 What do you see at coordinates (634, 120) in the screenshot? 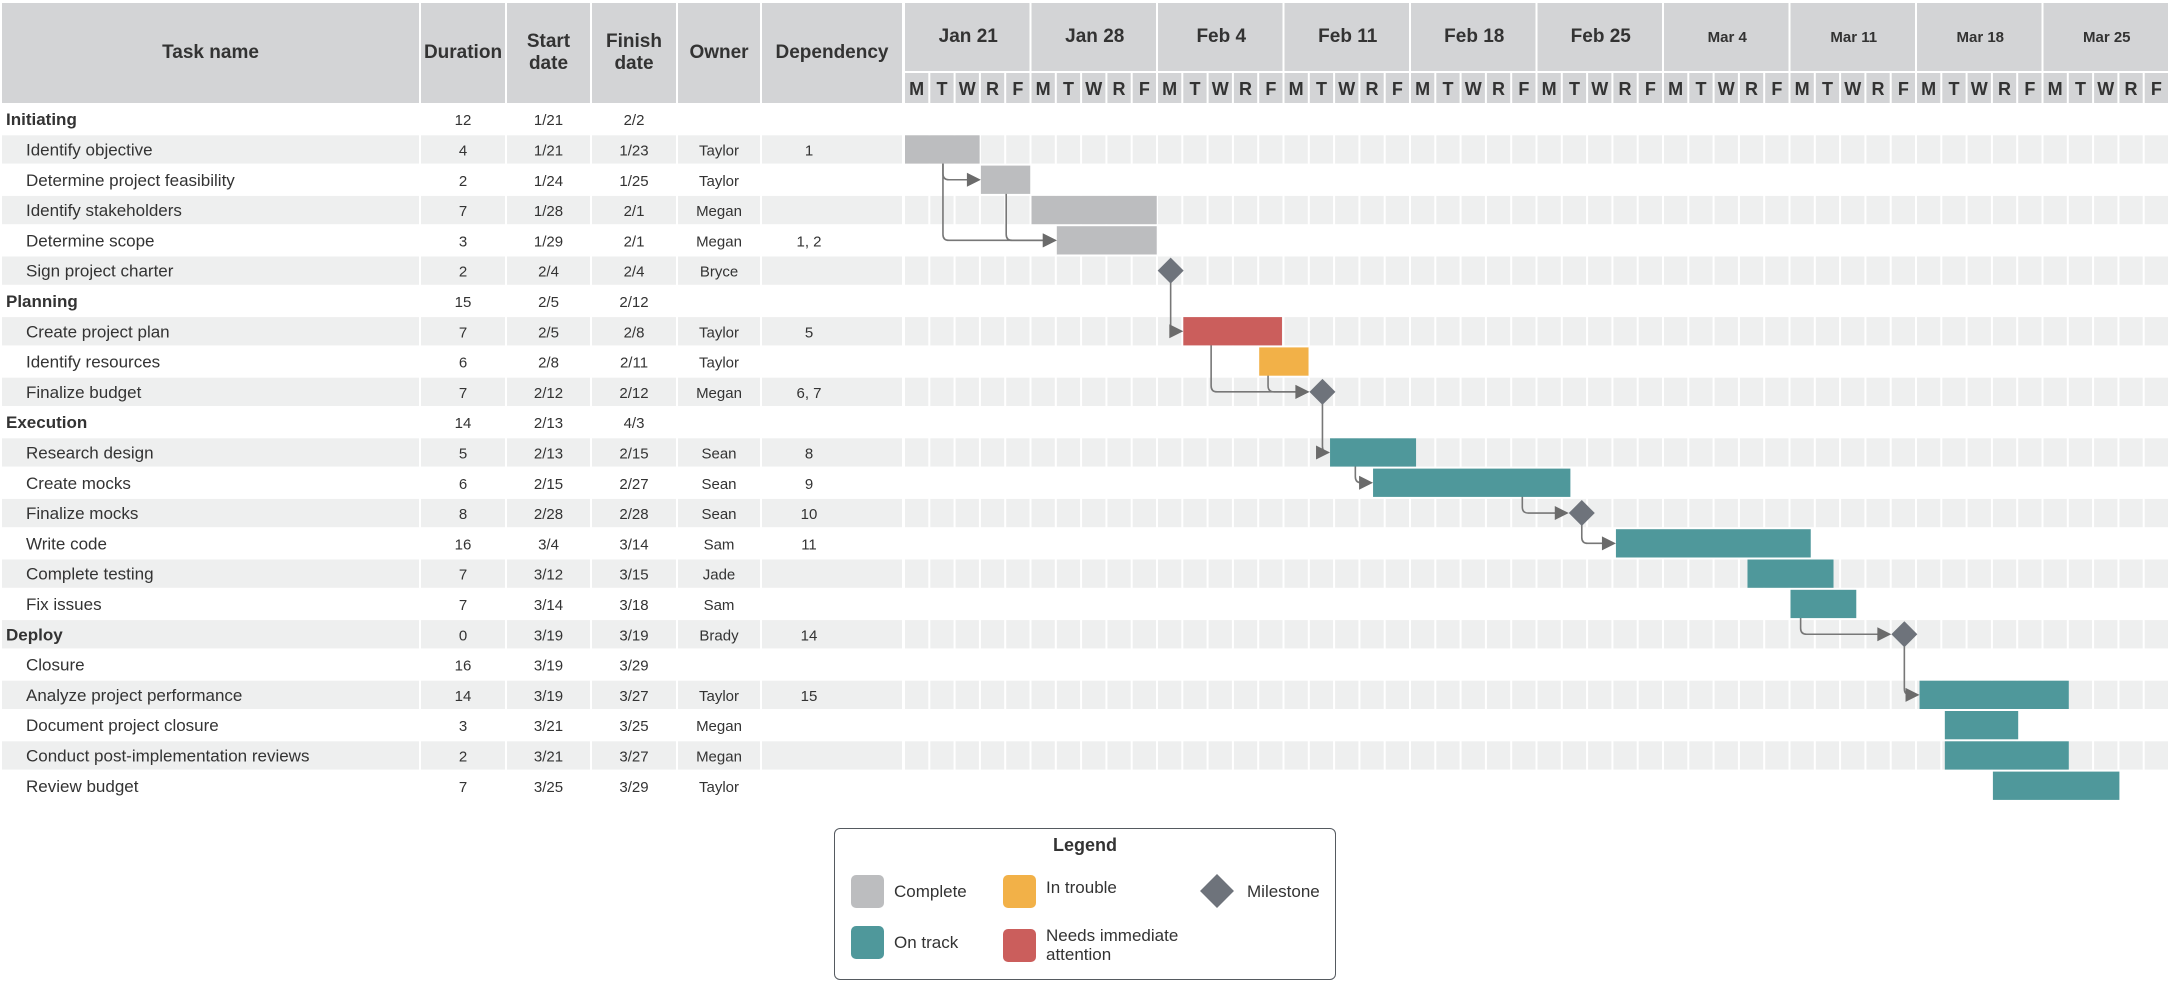
I see `cell-finish: 2/2` at bounding box center [634, 120].